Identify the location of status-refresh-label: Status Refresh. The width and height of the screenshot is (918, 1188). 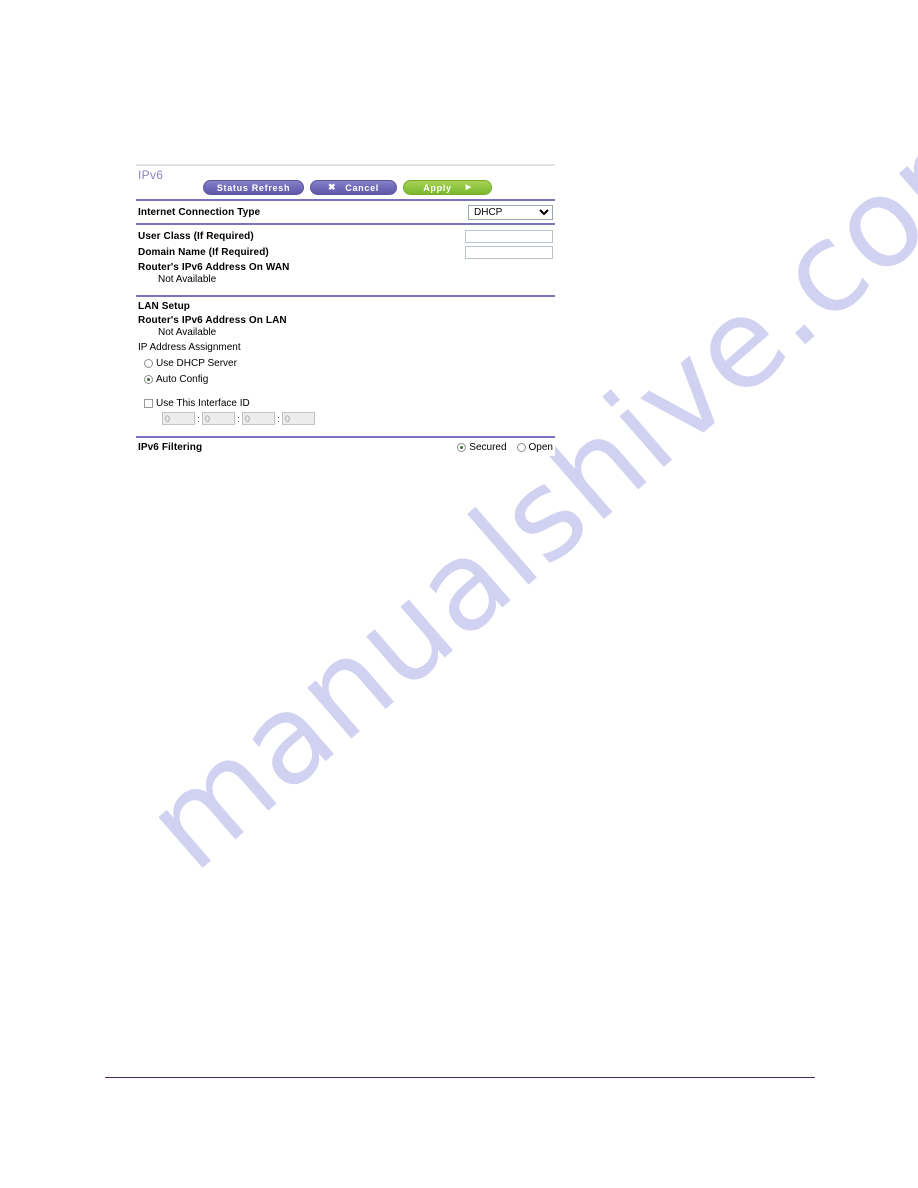
(253, 187).